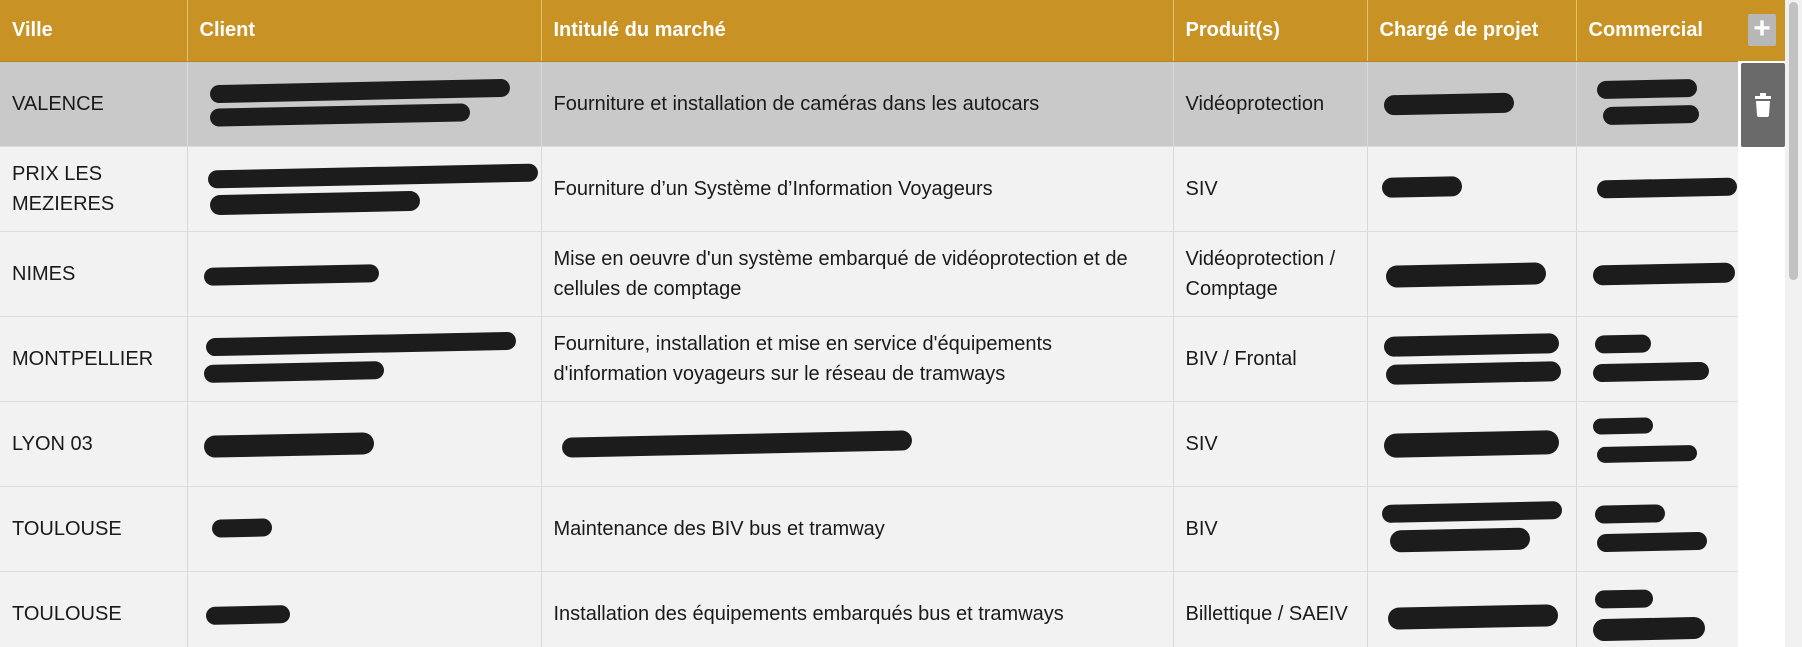 The image size is (1802, 647). I want to click on cell-intitule: Maintenance des BIV bus et tramway, so click(857, 529).